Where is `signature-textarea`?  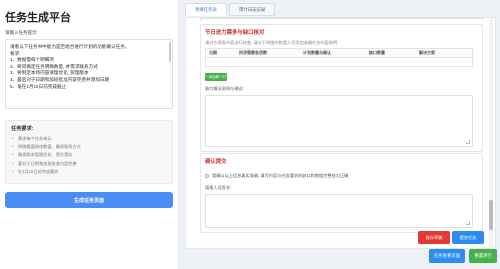 signature-textarea is located at coordinates (339, 211).